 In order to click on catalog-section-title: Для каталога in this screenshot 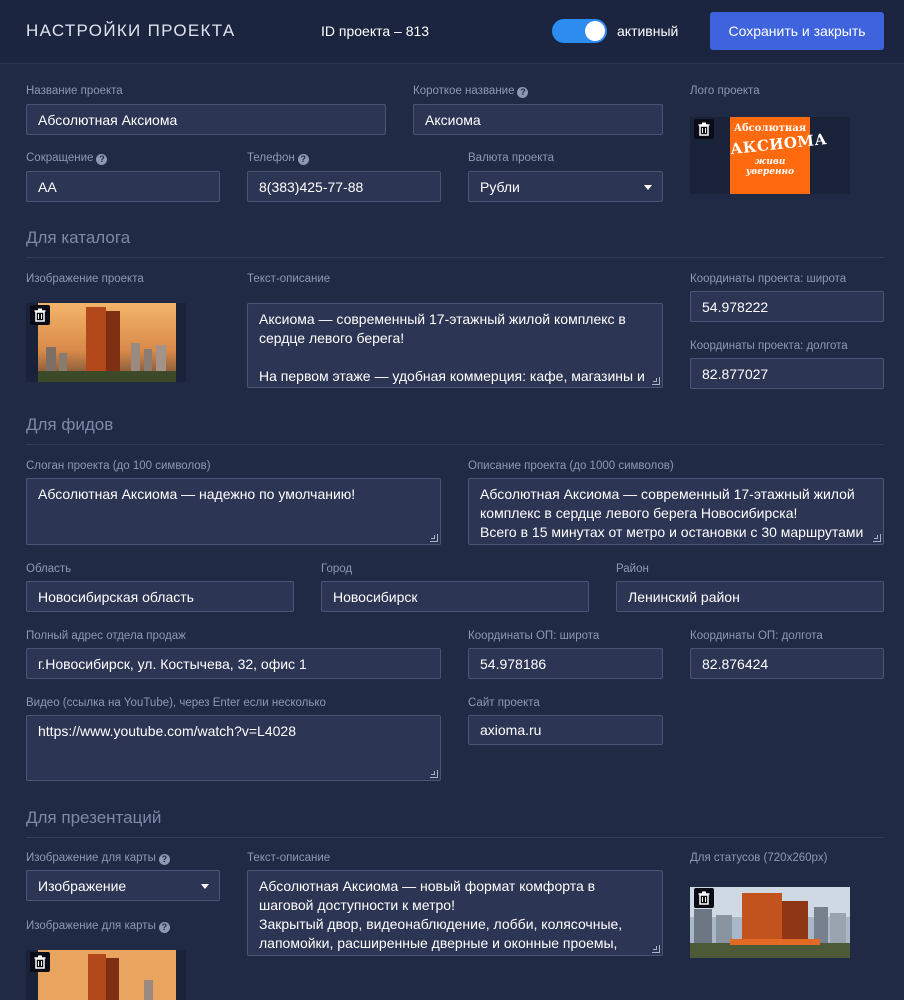, I will do `click(78, 237)`.